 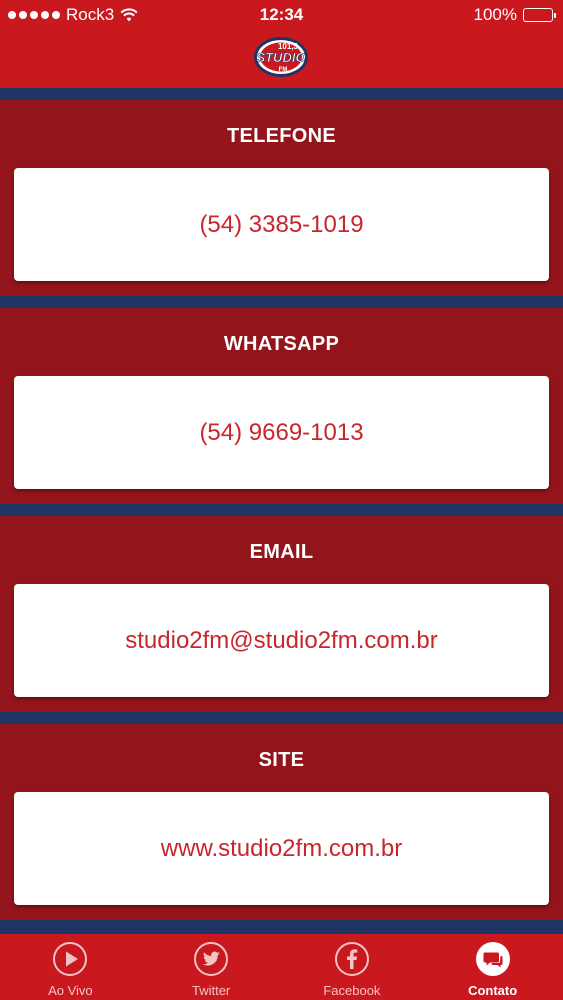 I want to click on tab-facebook: Facebook, so click(x=352, y=967).